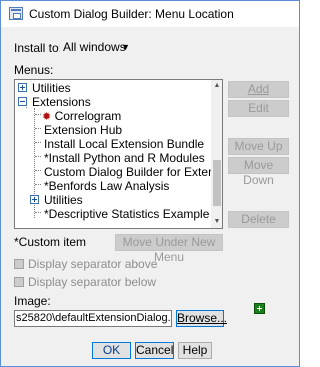  I want to click on tree-item-label: Install Local Extension Bundle, so click(124, 144).